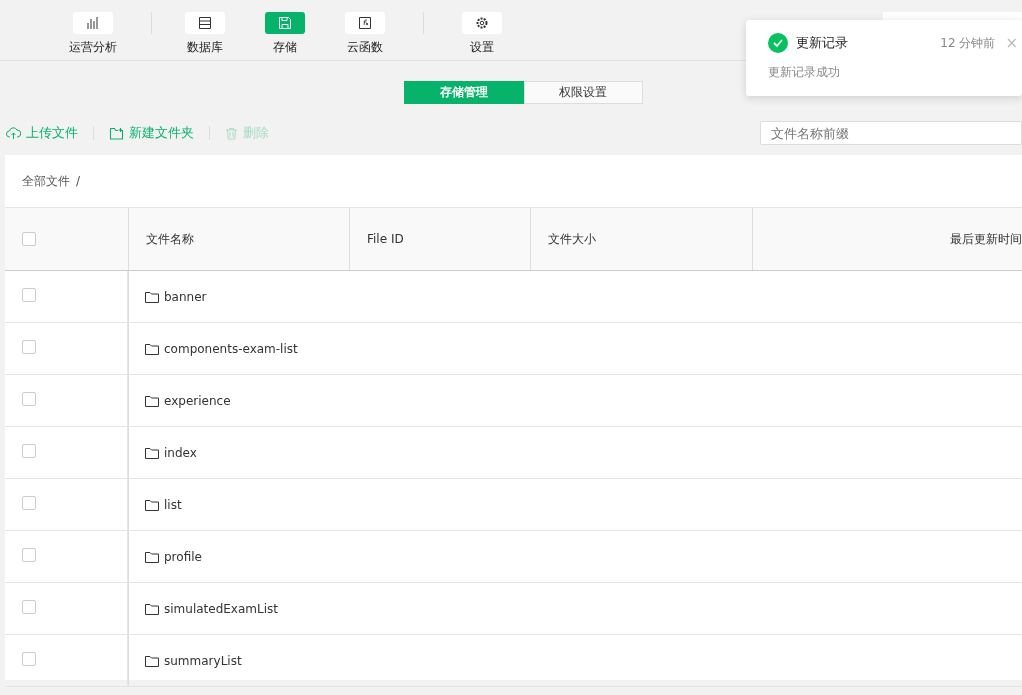 The height and width of the screenshot is (695, 1022). Describe the element at coordinates (116, 133) in the screenshot. I see `folder-plus-icon` at that location.